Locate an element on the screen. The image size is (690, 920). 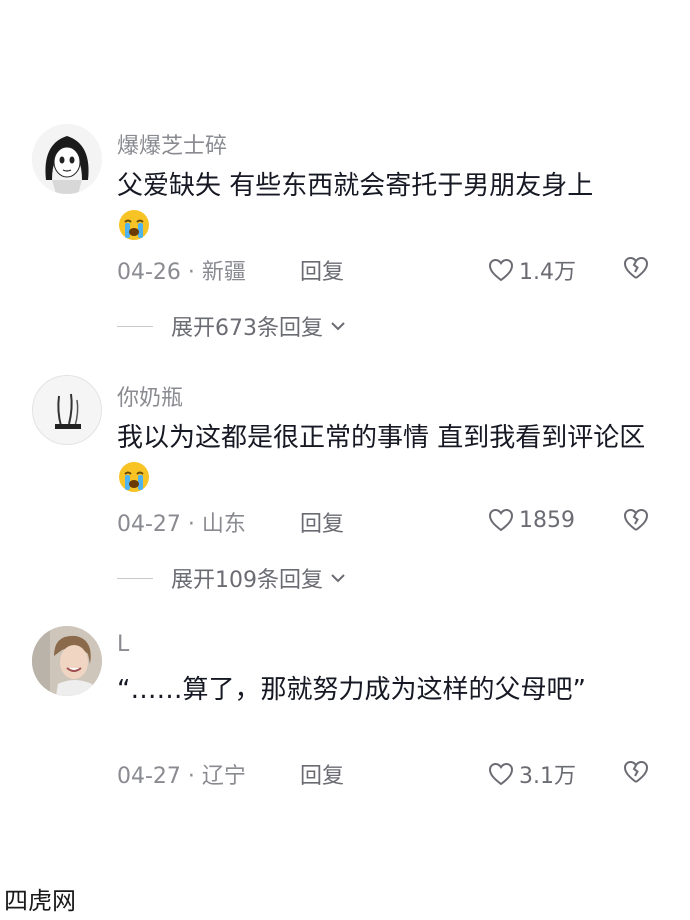
comment-text-body: 我以为这都是很正常的事情 直到我看到评论区 is located at coordinates (381, 438).